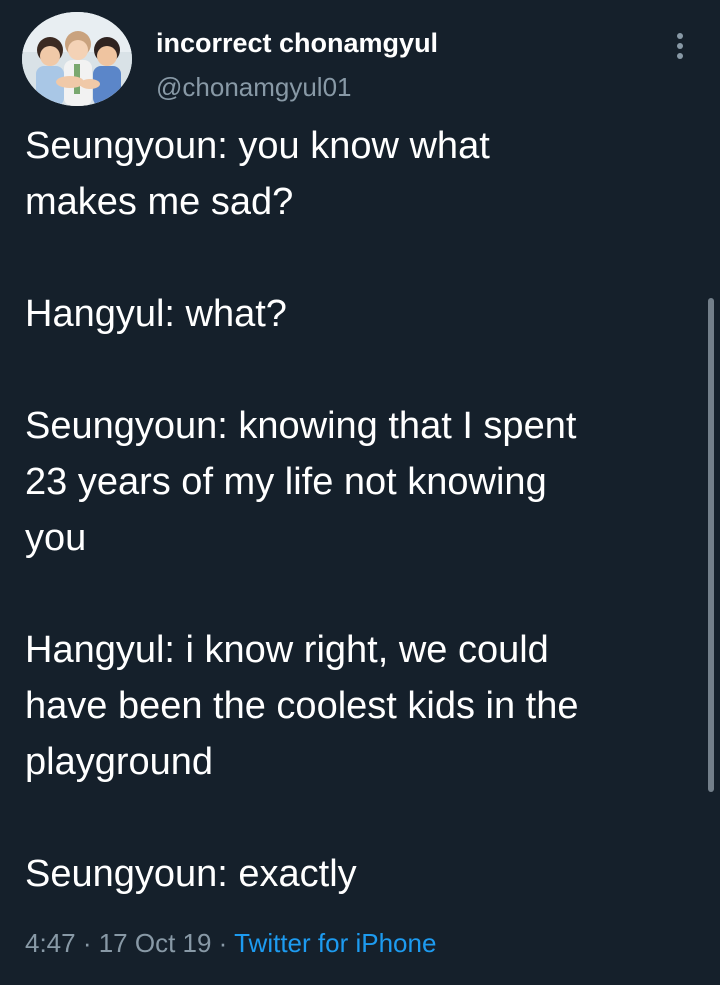 This screenshot has height=985, width=720. I want to click on tweet-line: have been the coolest kids in the, so click(302, 706).